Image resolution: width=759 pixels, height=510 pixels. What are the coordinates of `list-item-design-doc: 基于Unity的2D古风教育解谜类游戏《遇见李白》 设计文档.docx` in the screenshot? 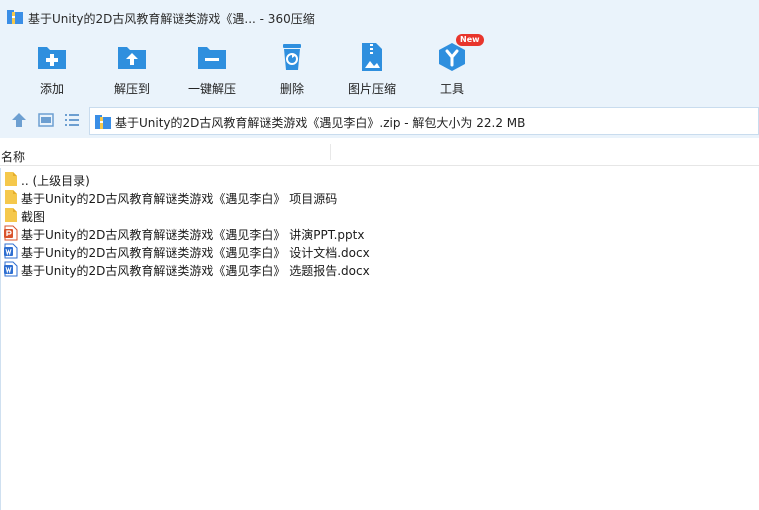 It's located at (380, 251).